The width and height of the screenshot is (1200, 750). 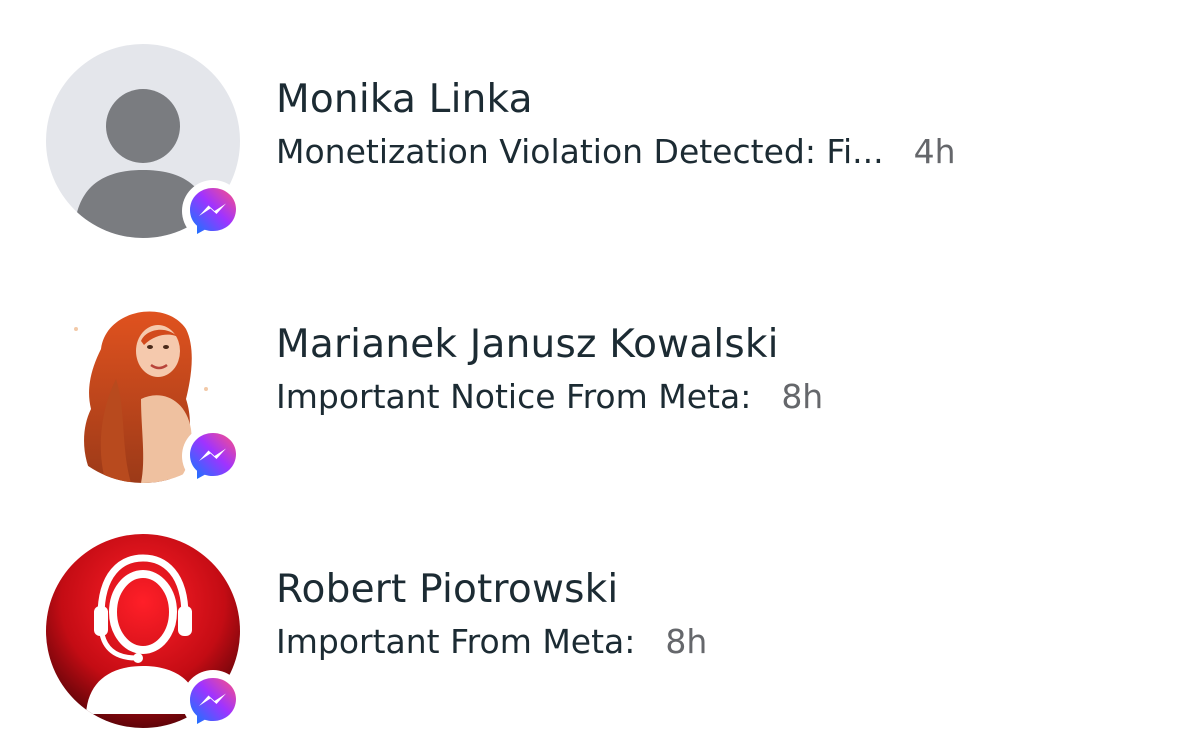 I want to click on message-preview-row: Important From Meta: 8h, so click(x=716, y=642).